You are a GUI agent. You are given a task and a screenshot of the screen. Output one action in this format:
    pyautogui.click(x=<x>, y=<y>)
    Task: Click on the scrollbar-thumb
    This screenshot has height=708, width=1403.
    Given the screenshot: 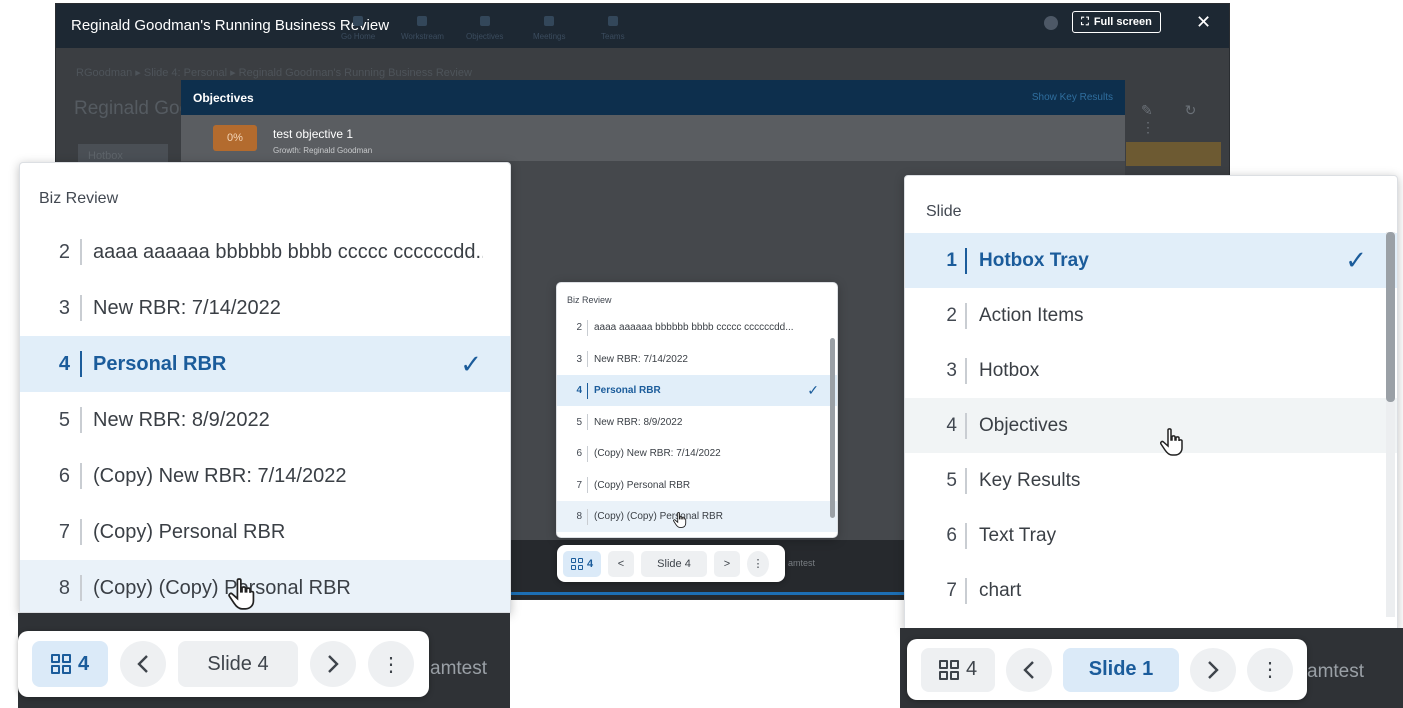 What is the action you would take?
    pyautogui.click(x=1390, y=317)
    